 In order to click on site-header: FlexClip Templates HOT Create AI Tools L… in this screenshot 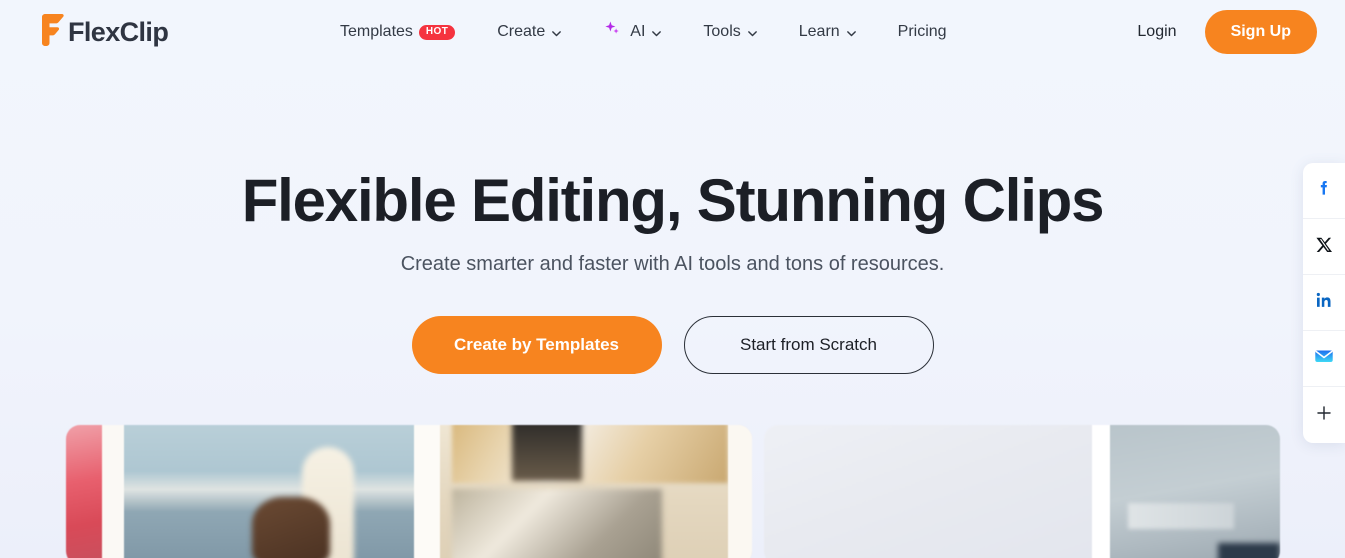, I will do `click(672, 32)`.